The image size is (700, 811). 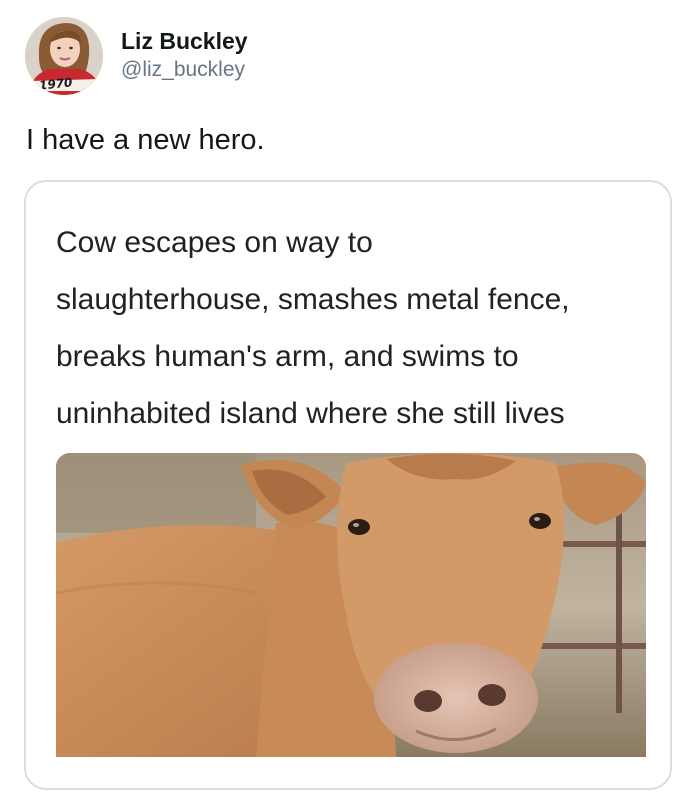 I want to click on user-handle: @liz_buckley, so click(x=183, y=70).